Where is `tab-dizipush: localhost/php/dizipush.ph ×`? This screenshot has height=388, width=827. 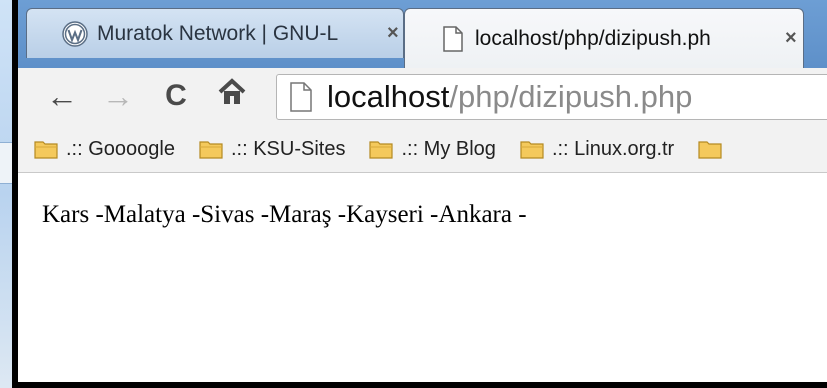 tab-dizipush: localhost/php/dizipush.ph × is located at coordinates (604, 38).